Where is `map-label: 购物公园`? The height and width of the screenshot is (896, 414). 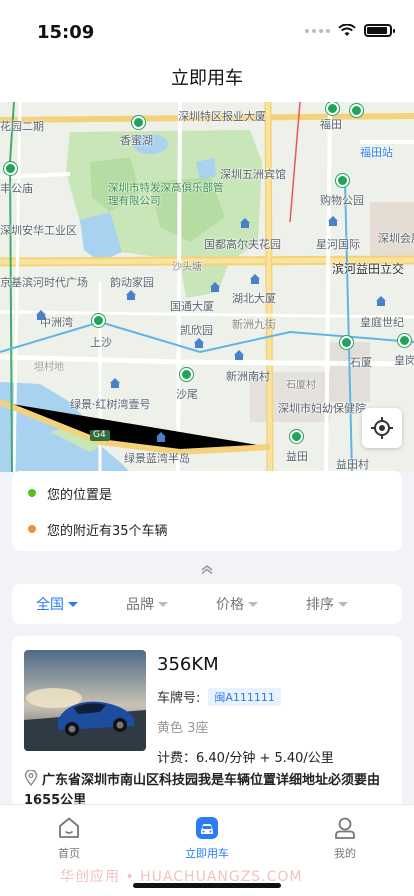
map-label: 购物公园 is located at coordinates (342, 200).